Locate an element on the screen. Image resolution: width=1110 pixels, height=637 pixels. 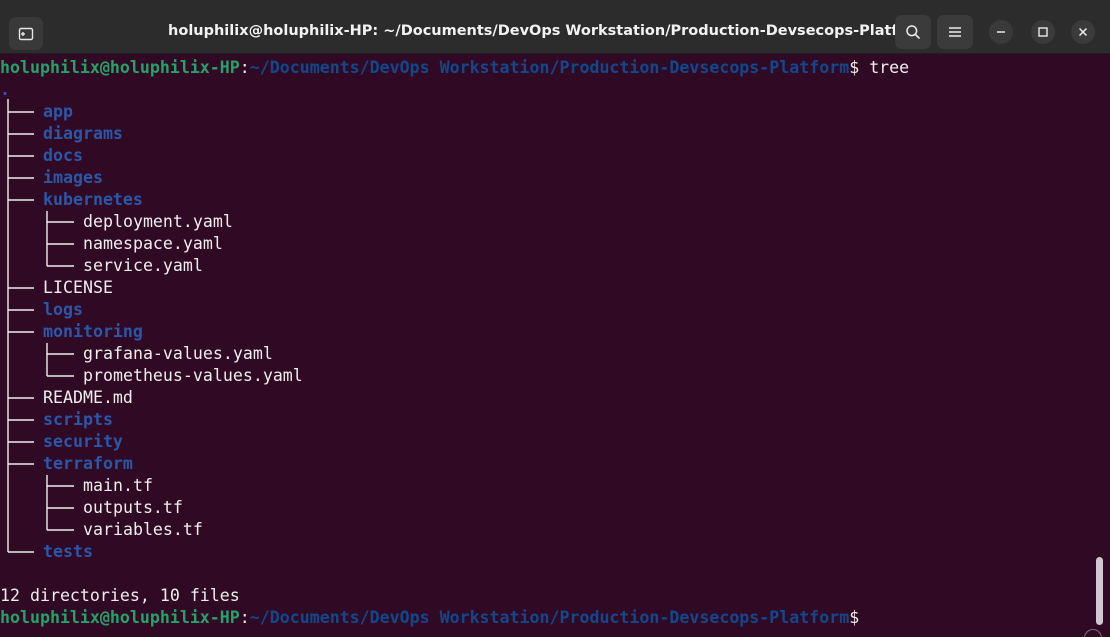
tree-directory: tests is located at coordinates (68, 551).